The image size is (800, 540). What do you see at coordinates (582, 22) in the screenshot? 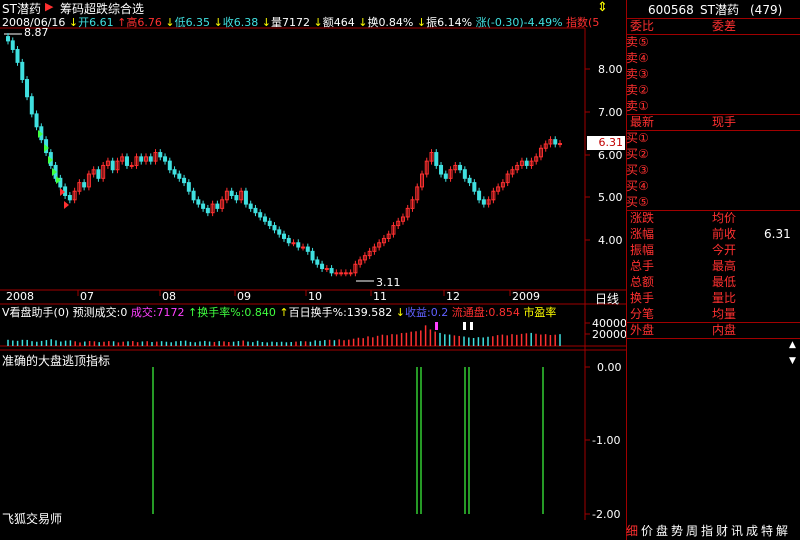
I see `index-label: 指数(5` at bounding box center [582, 22].